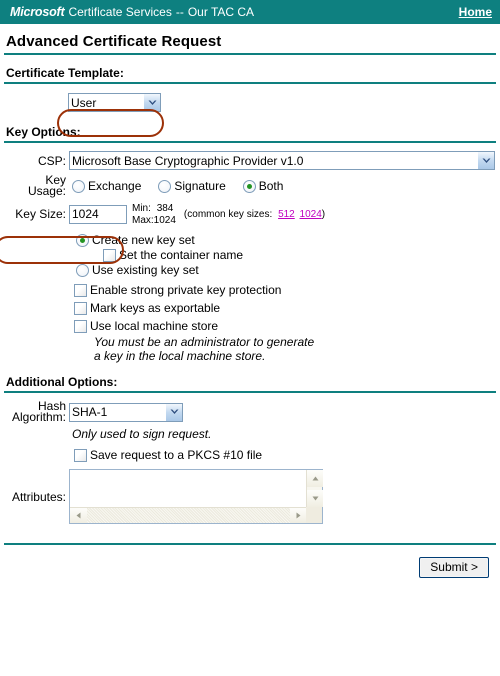 The height and width of the screenshot is (676, 500). Describe the element at coordinates (314, 515) in the screenshot. I see `scrollbar-corner` at that location.